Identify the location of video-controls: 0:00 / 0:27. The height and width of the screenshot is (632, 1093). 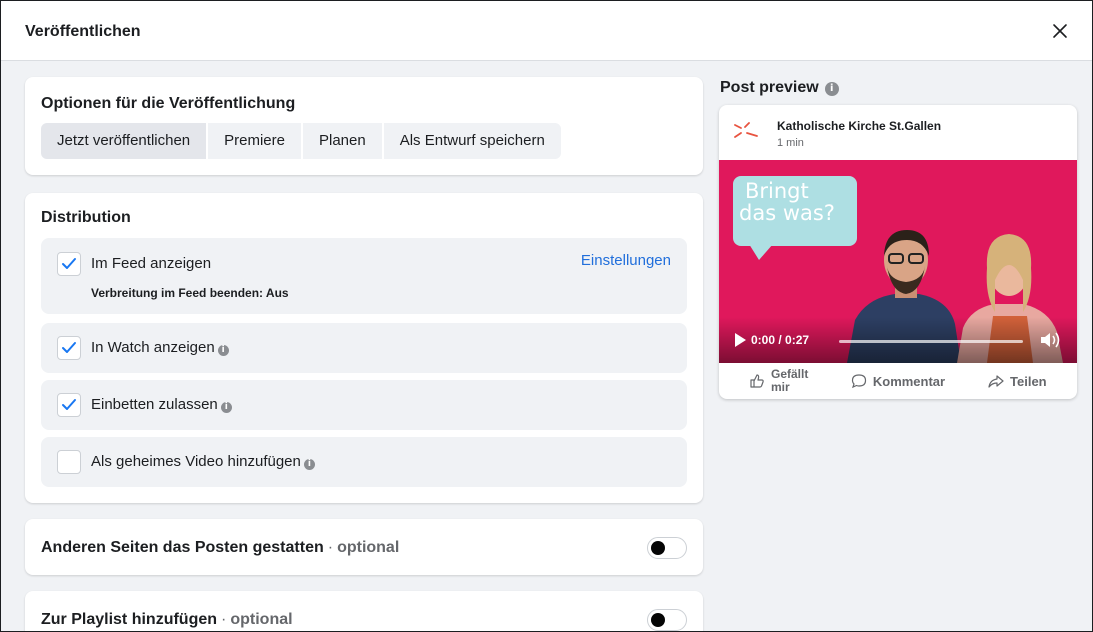
(898, 340).